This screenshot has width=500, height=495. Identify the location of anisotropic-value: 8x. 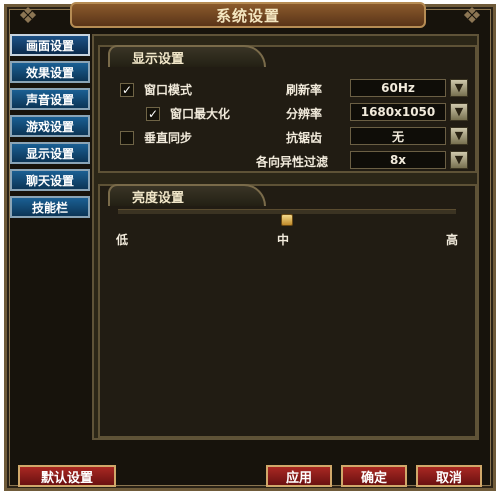
(398, 160).